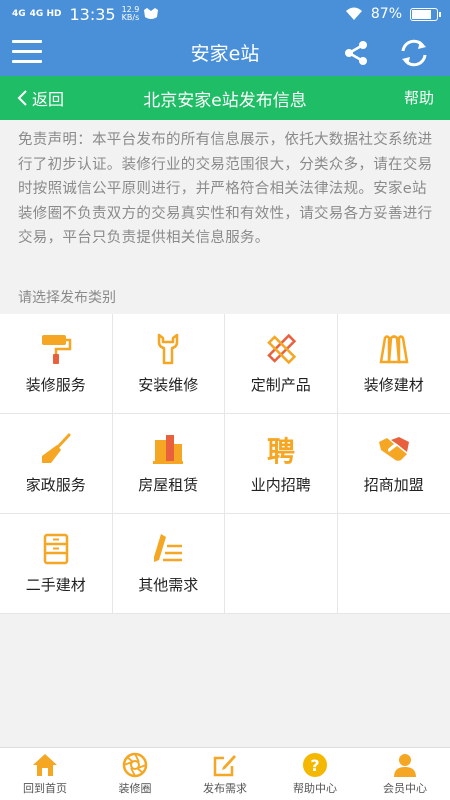 This screenshot has width=450, height=800. I want to click on network-indicator-1: 4G, so click(19, 13).